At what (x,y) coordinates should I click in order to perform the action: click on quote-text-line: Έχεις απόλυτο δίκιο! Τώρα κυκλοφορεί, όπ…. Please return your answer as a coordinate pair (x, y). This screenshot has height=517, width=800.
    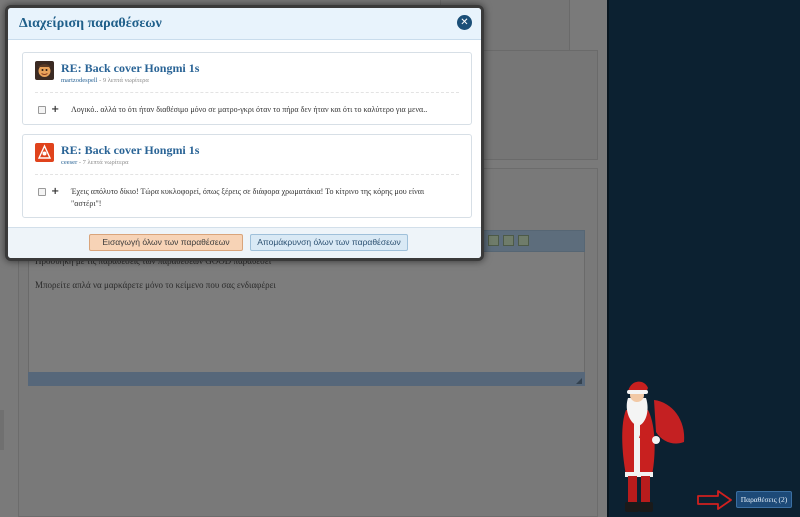
    Looking at the image, I should click on (248, 191).